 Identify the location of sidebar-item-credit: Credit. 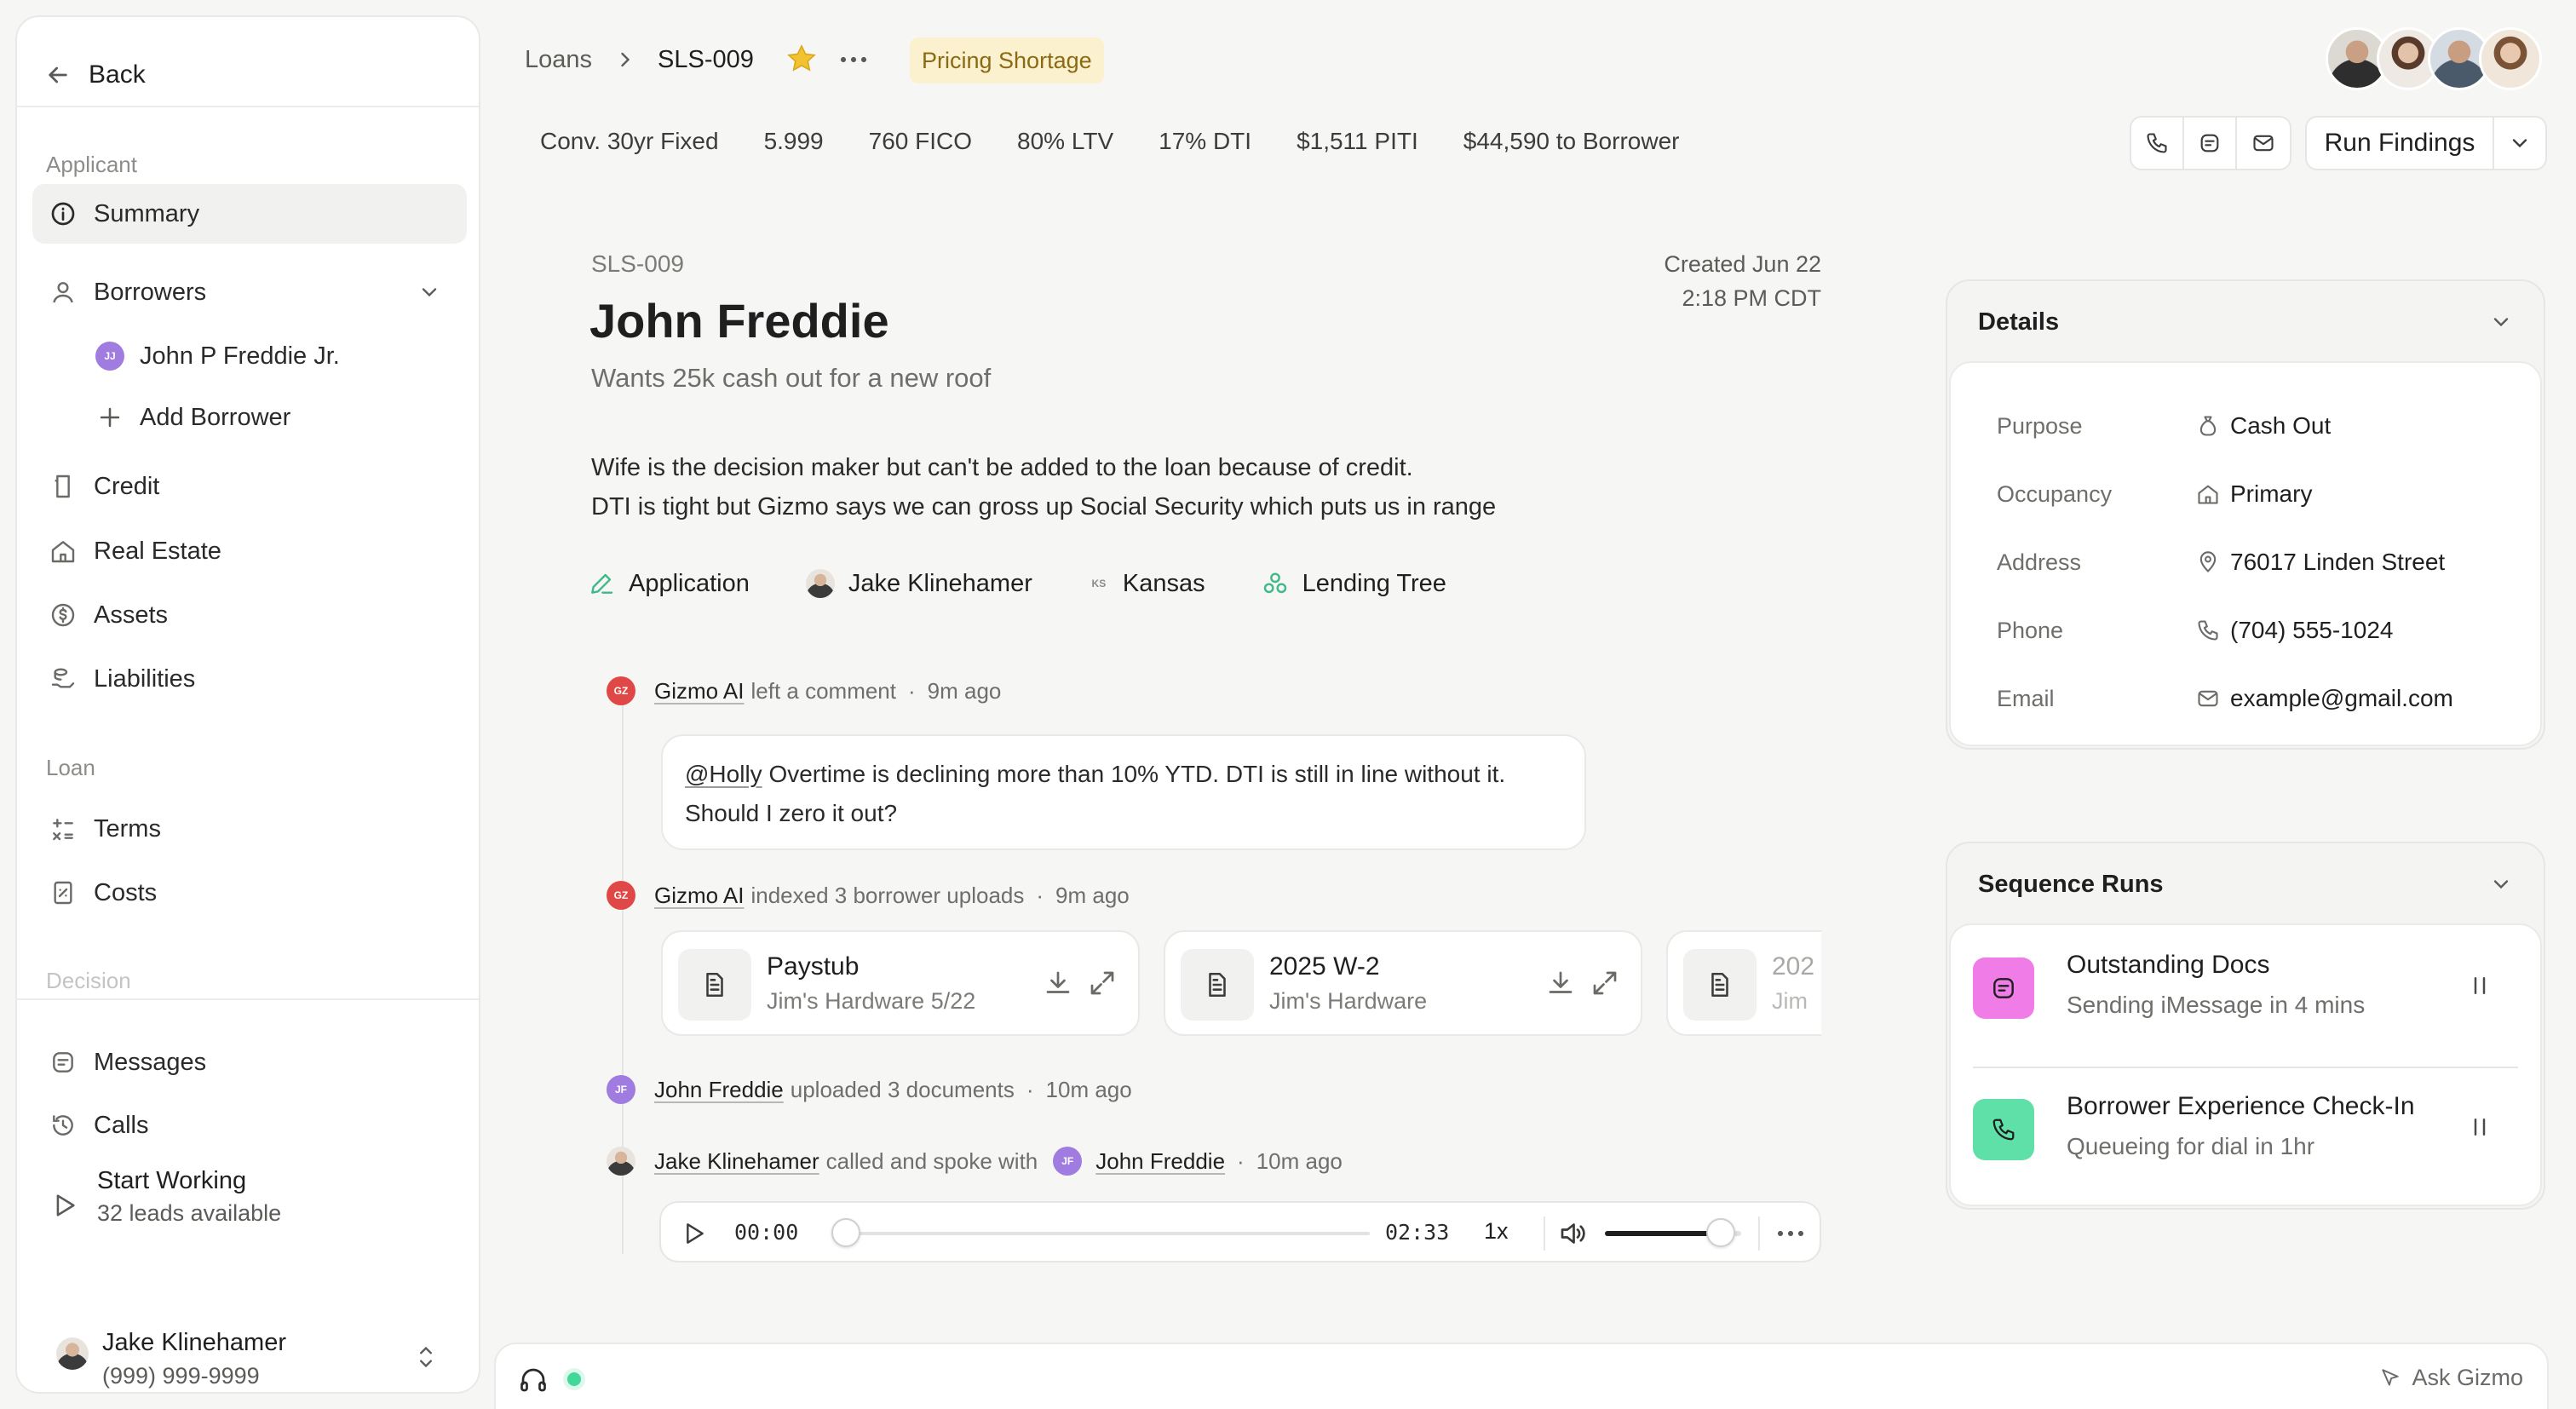
(250, 486).